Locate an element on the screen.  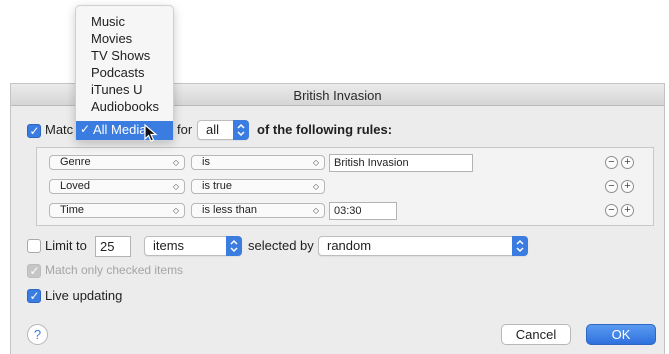
cancel-button: Cancel is located at coordinates (536, 334).